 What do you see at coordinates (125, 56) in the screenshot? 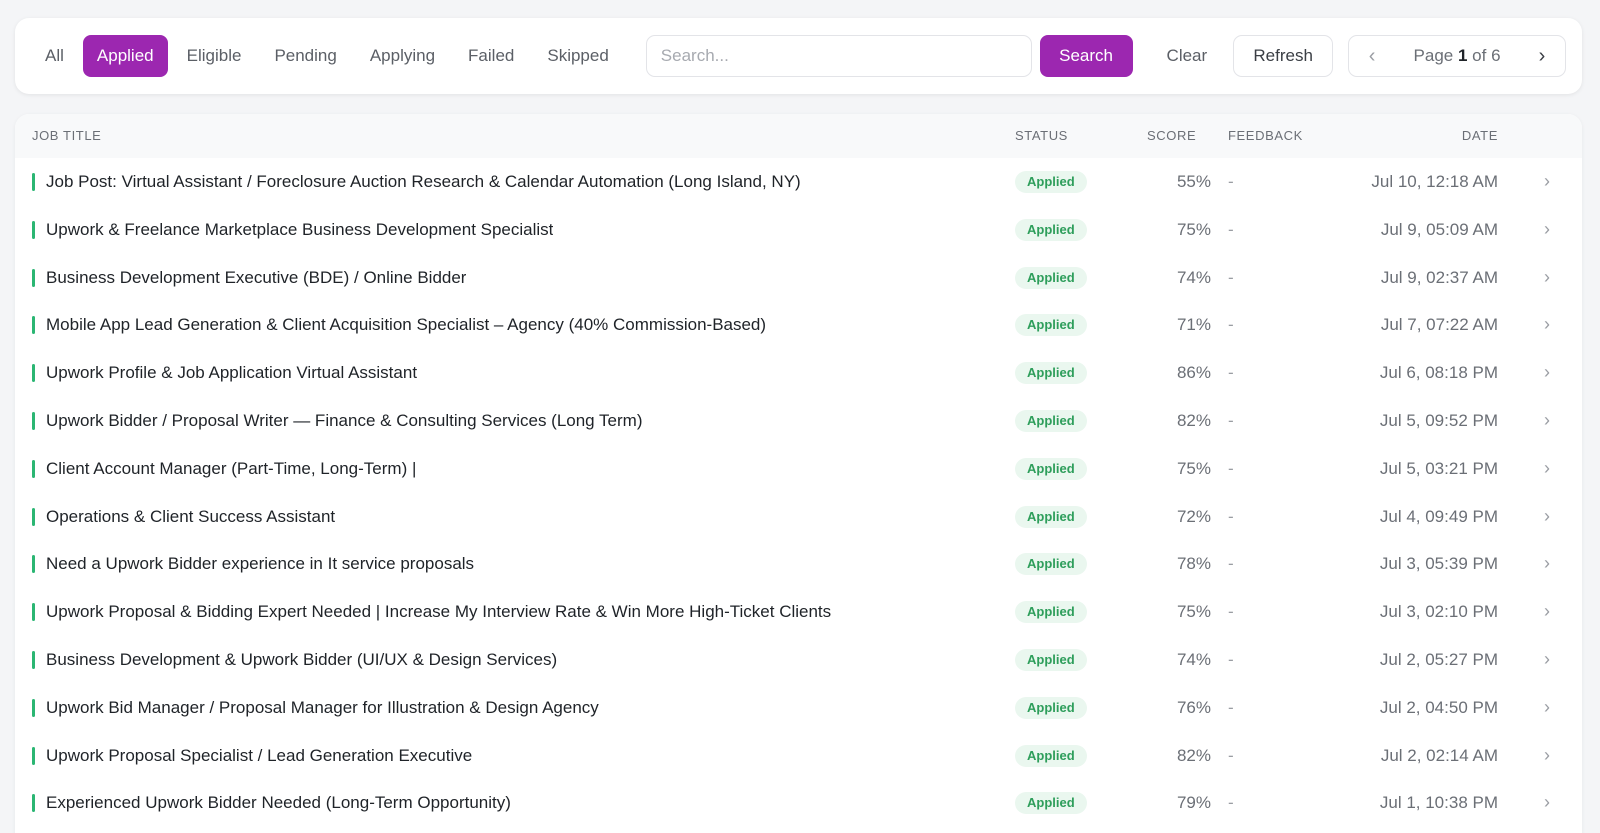
I see `tab-applied: Applied` at bounding box center [125, 56].